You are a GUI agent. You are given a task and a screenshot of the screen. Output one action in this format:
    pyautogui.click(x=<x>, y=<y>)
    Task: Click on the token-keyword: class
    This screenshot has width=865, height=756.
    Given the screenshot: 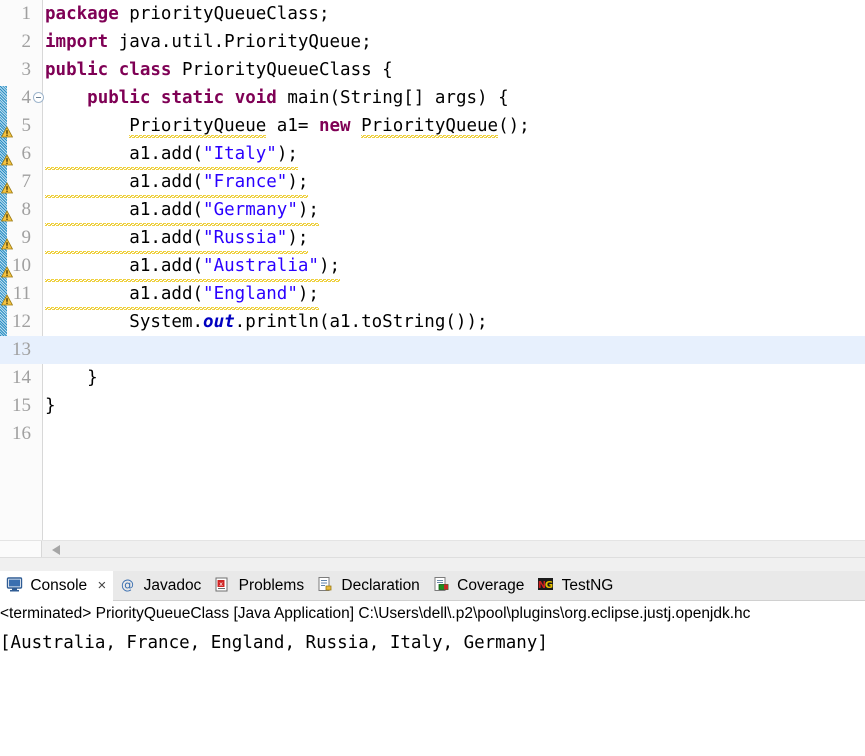 What is the action you would take?
    pyautogui.click(x=145, y=70)
    